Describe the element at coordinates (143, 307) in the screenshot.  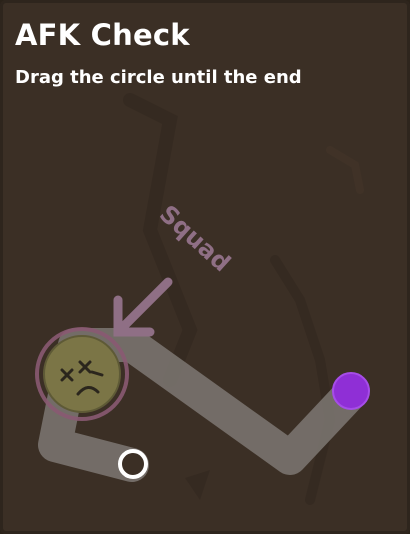
I see `arrow-down-left-icon` at that location.